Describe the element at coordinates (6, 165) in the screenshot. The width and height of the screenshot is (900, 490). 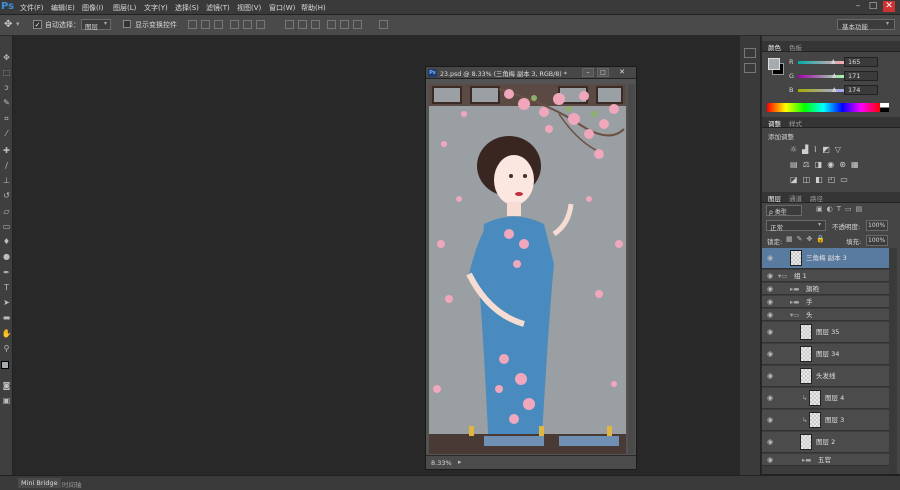
I see `brush-tool-icon: ∕` at that location.